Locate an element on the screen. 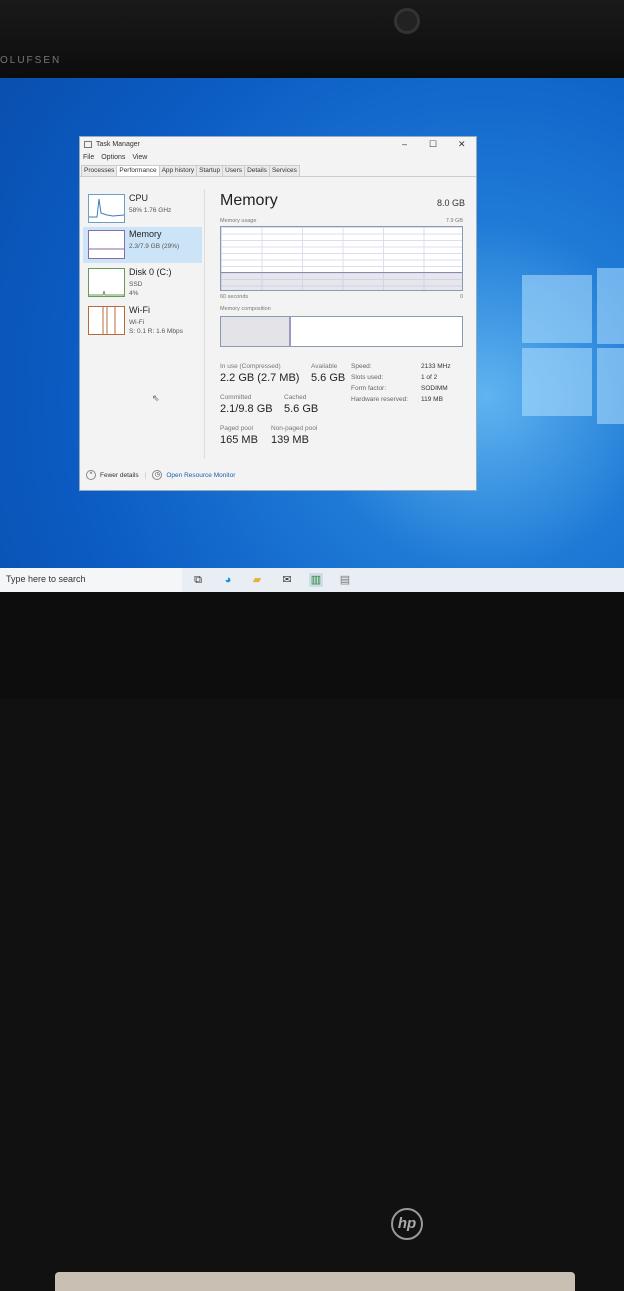 The height and width of the screenshot is (1291, 624). menu-bar: File Options View is located at coordinates (278, 159).